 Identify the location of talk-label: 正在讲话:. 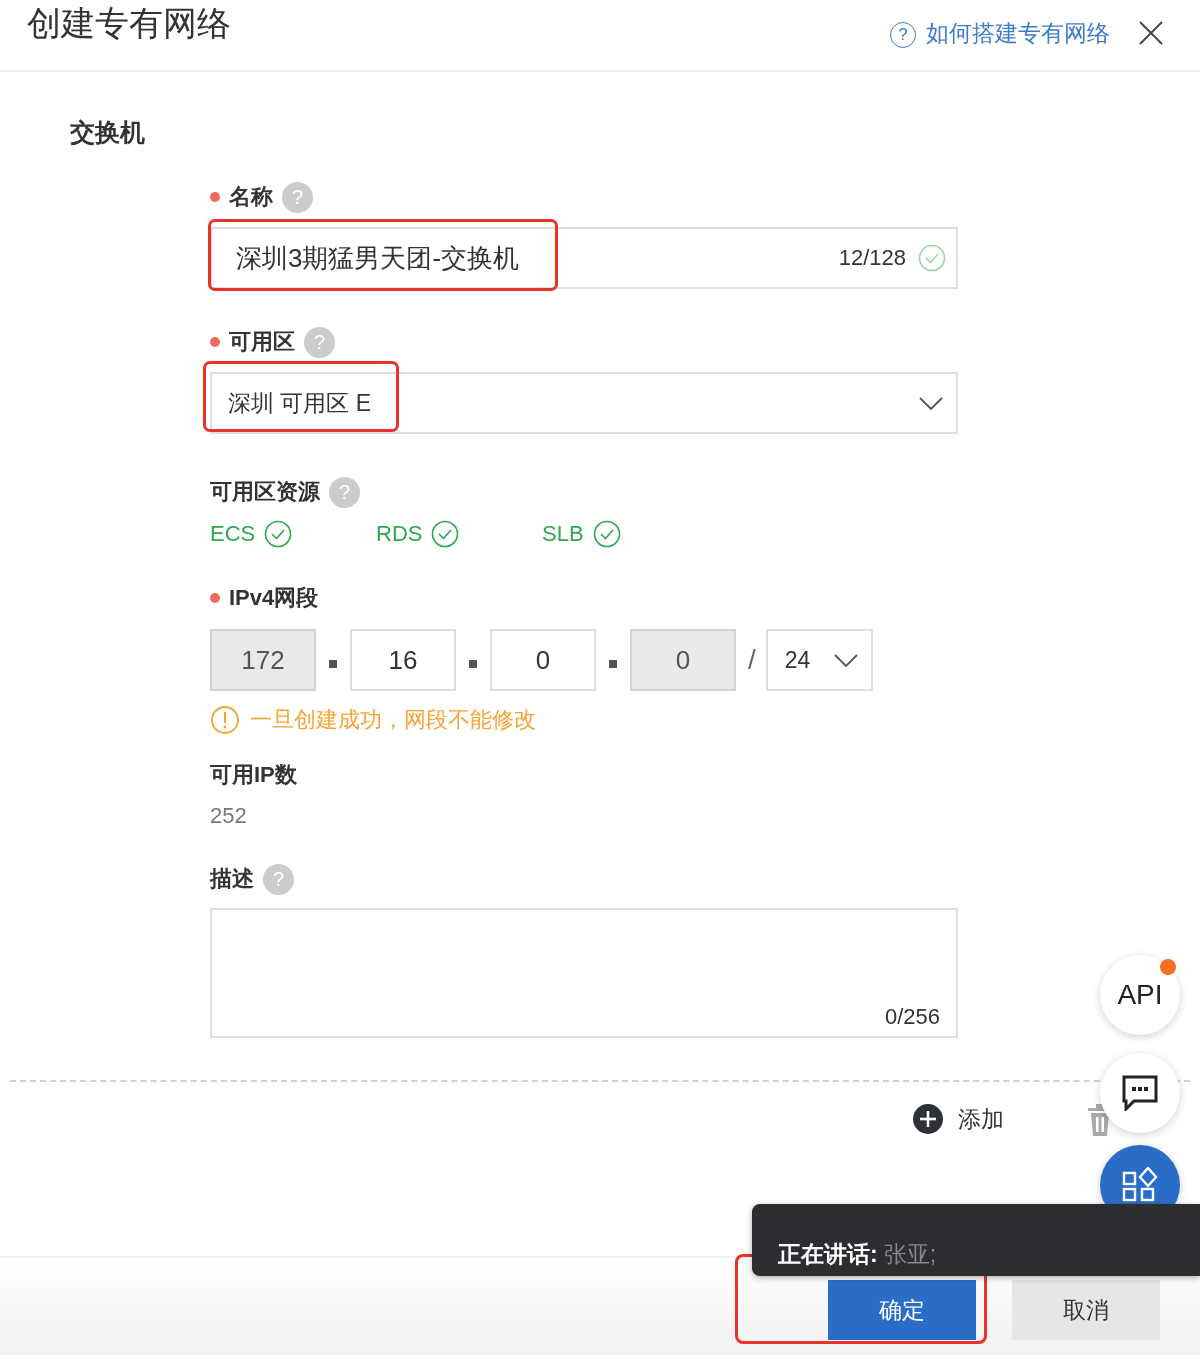
(828, 1254).